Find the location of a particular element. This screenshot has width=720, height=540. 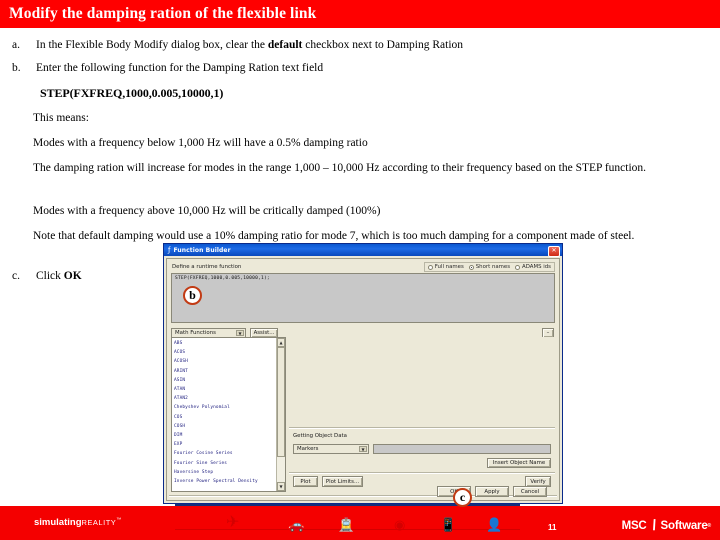

footer-tagline-thin: REALITY is located at coordinates (99, 523).